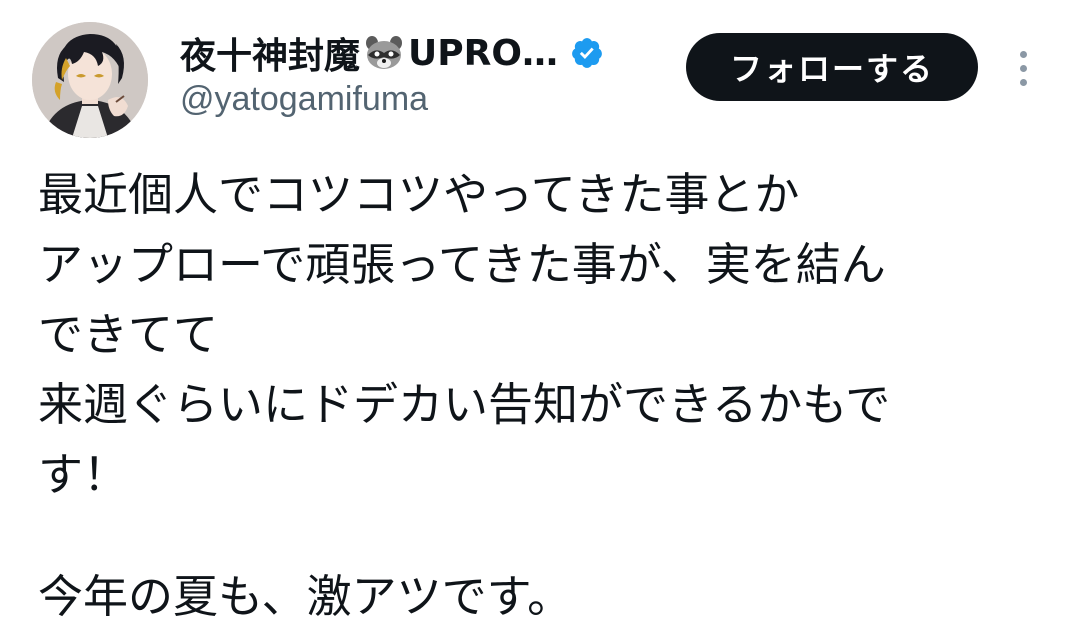  I want to click on avatar, so click(90, 80).